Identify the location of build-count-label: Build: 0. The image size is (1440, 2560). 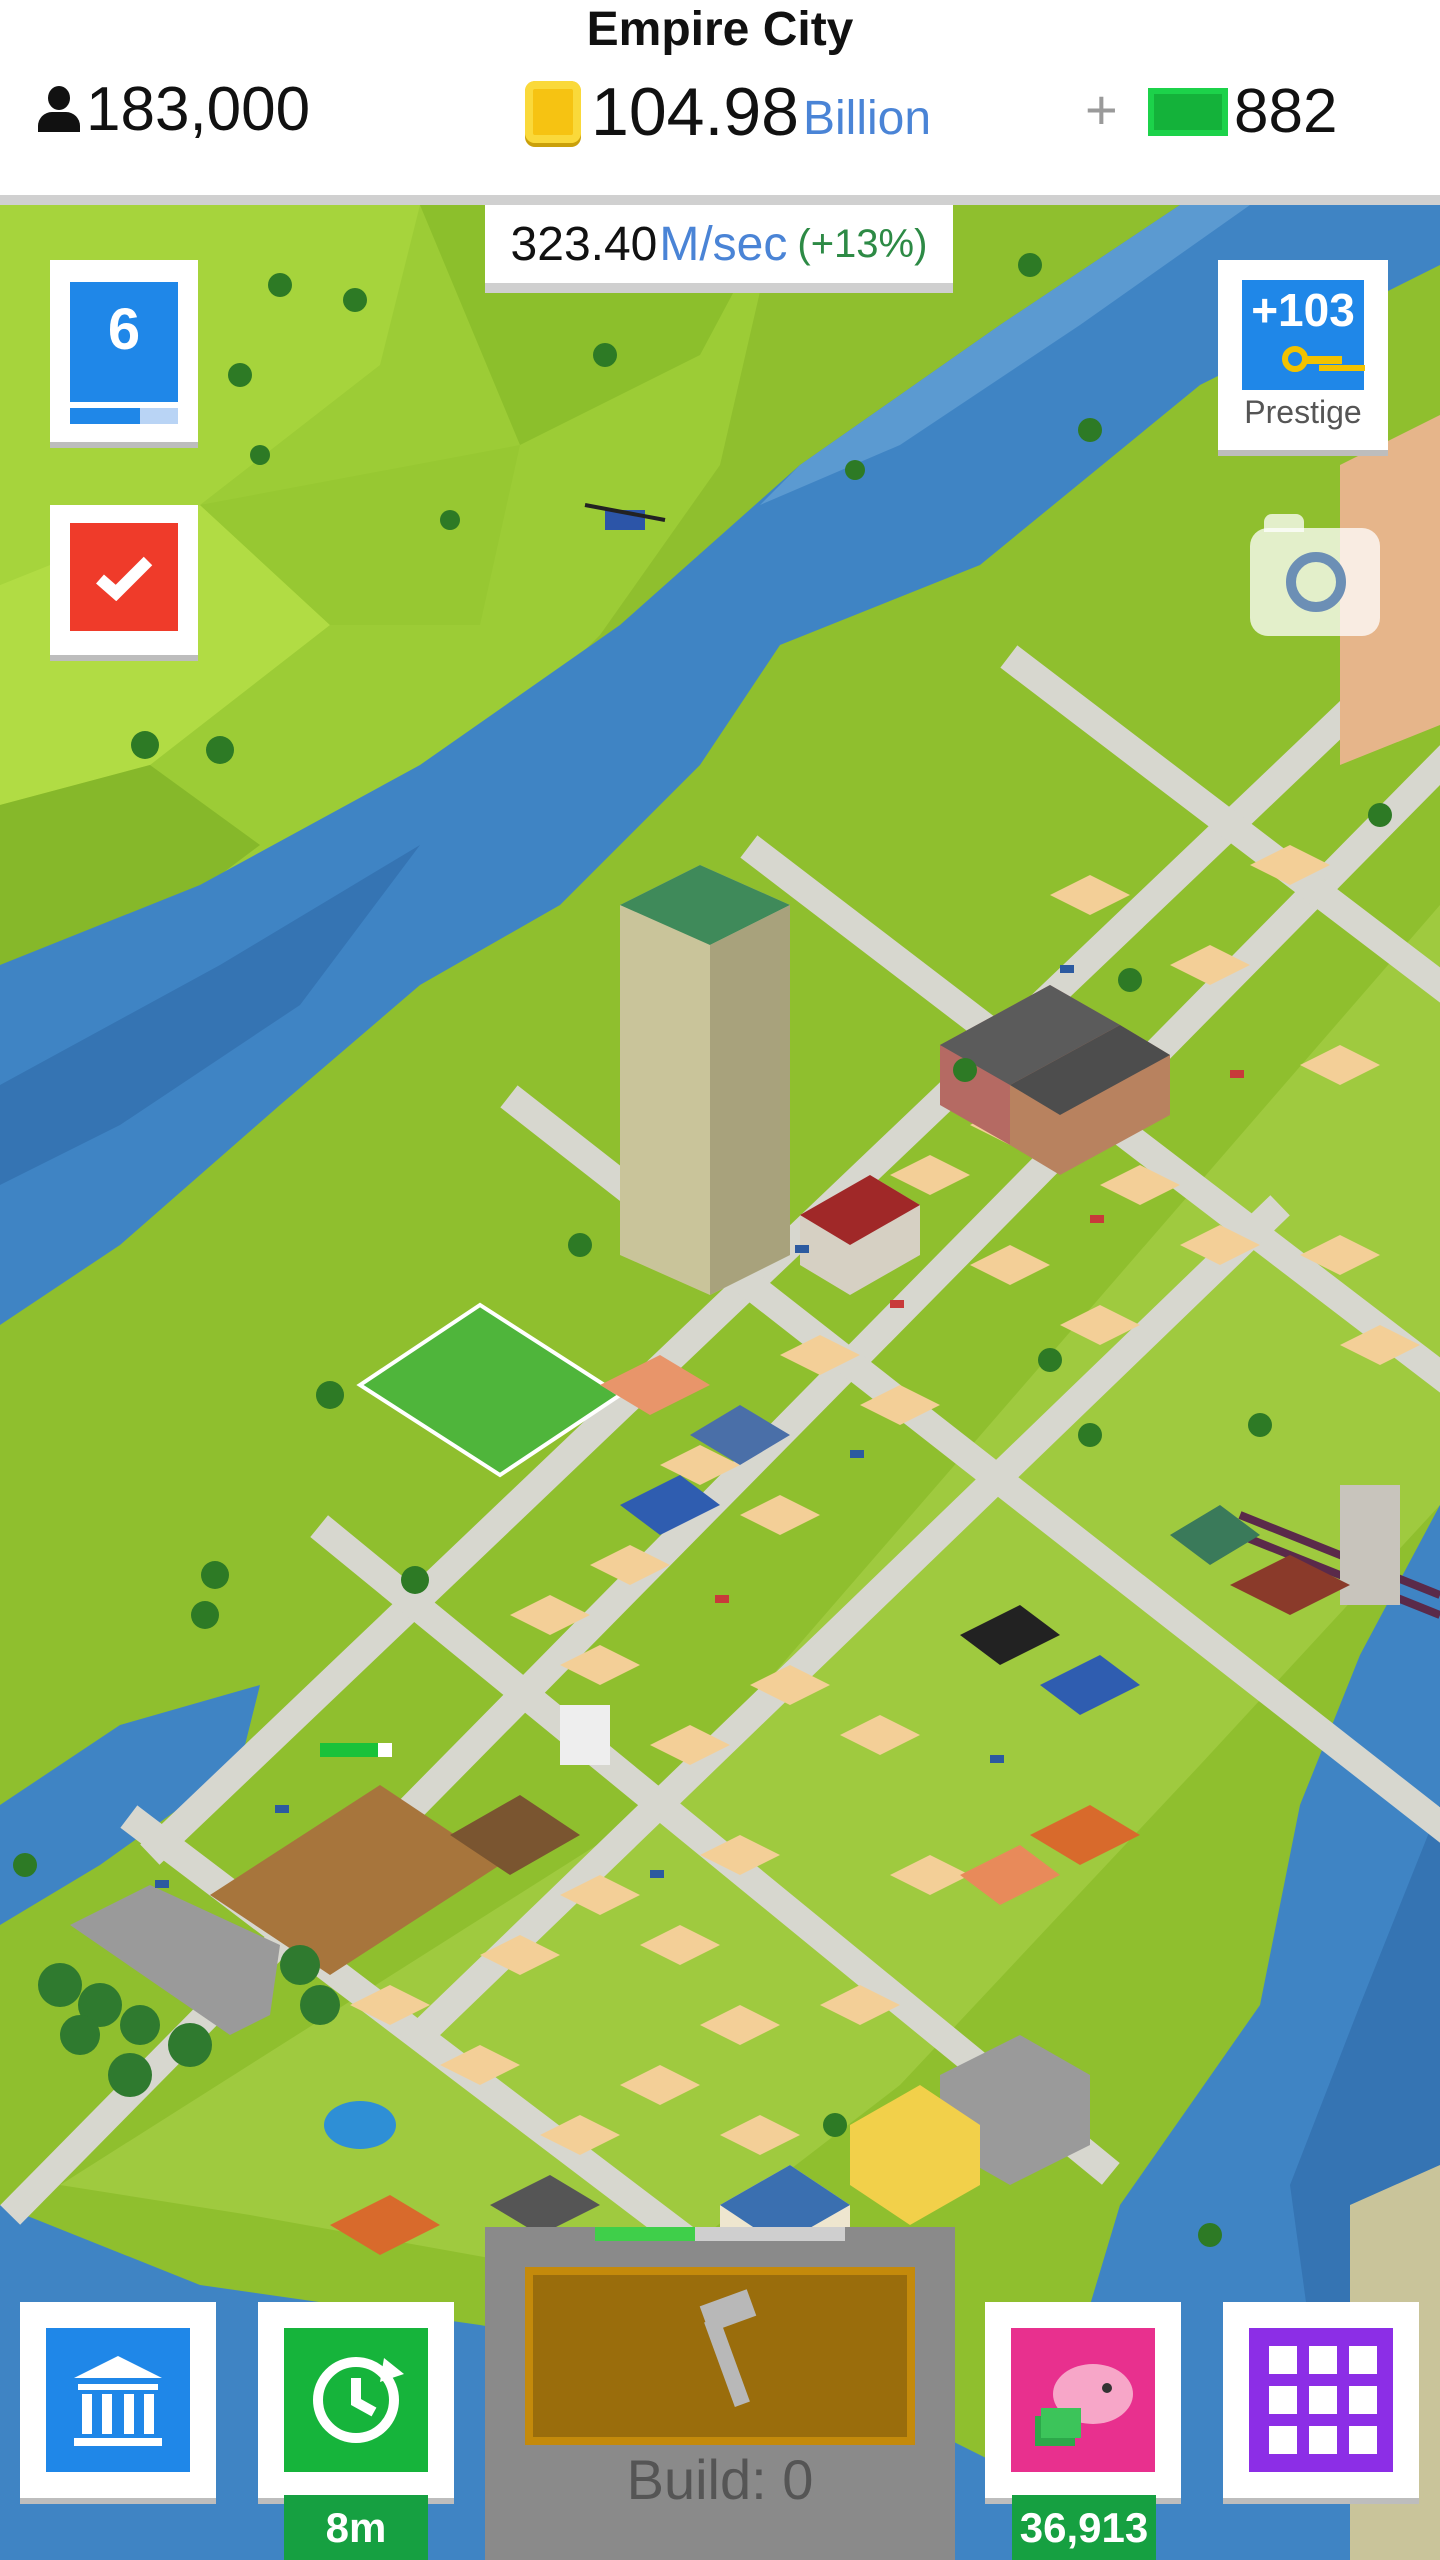
(720, 2479).